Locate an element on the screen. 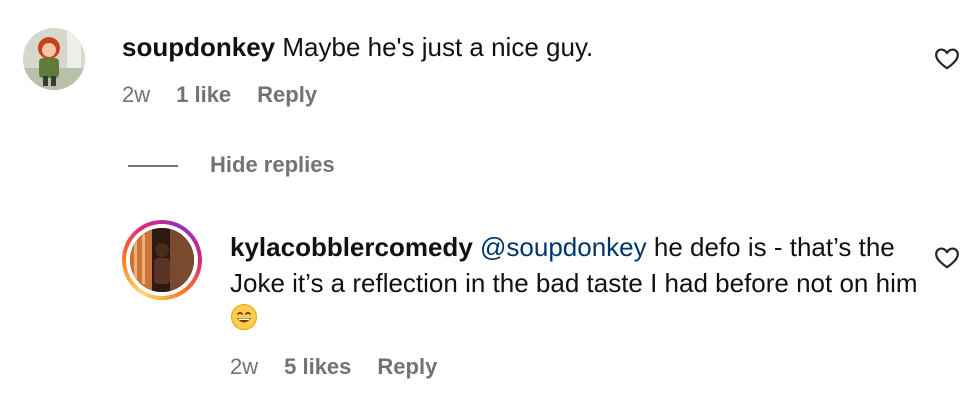 Image resolution: width=972 pixels, height=412 pixels. comment-meta: 2w 1 like Reply is located at coordinates (219, 95).